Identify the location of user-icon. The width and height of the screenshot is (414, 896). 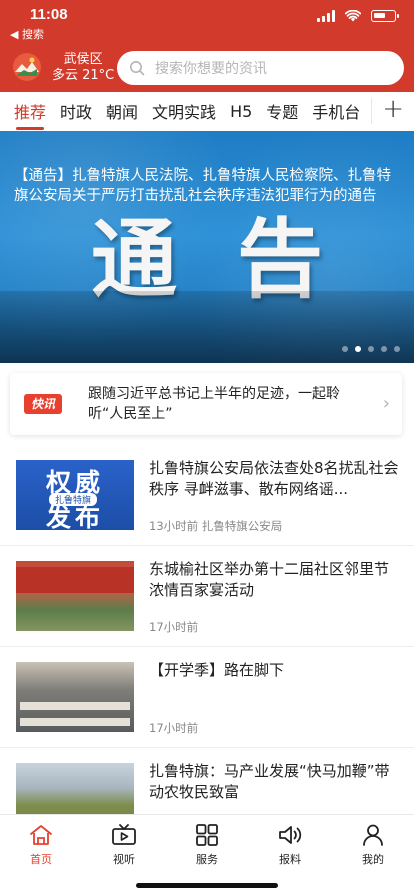
(373, 835).